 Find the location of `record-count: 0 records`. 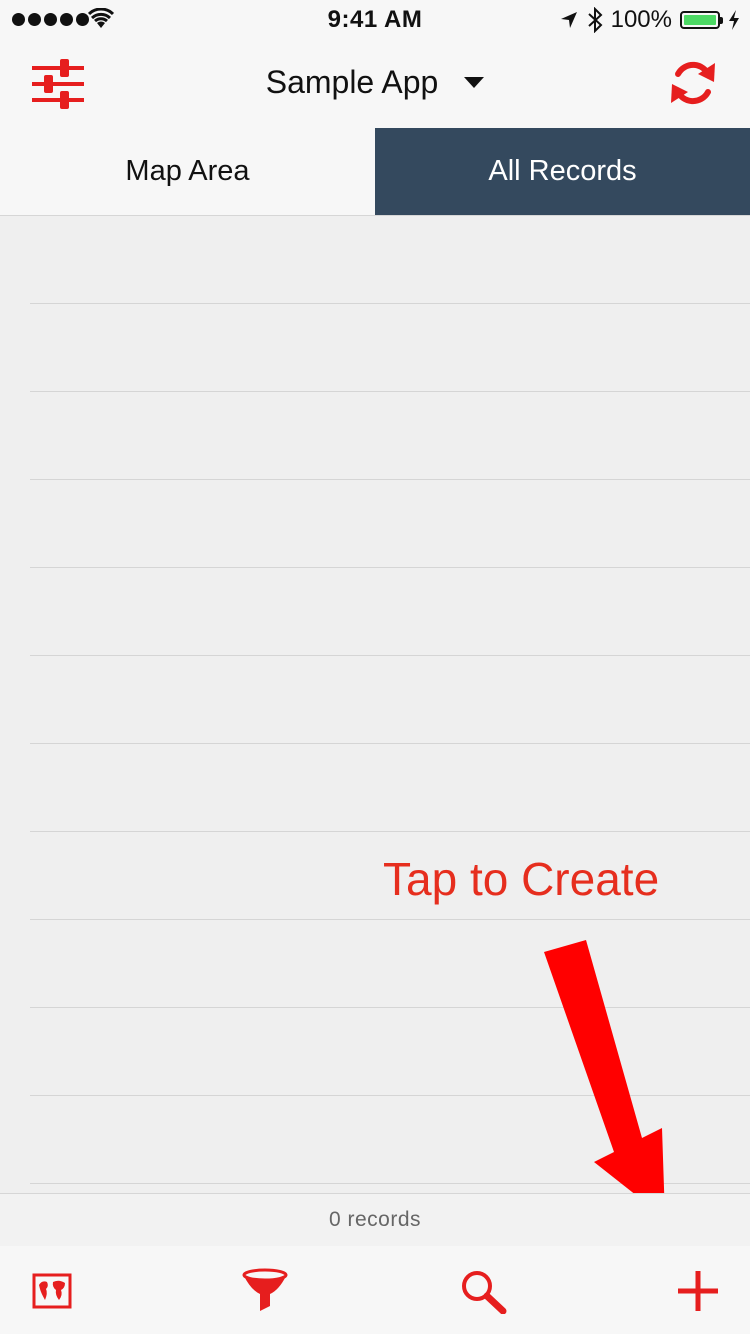

record-count: 0 records is located at coordinates (375, 1219).